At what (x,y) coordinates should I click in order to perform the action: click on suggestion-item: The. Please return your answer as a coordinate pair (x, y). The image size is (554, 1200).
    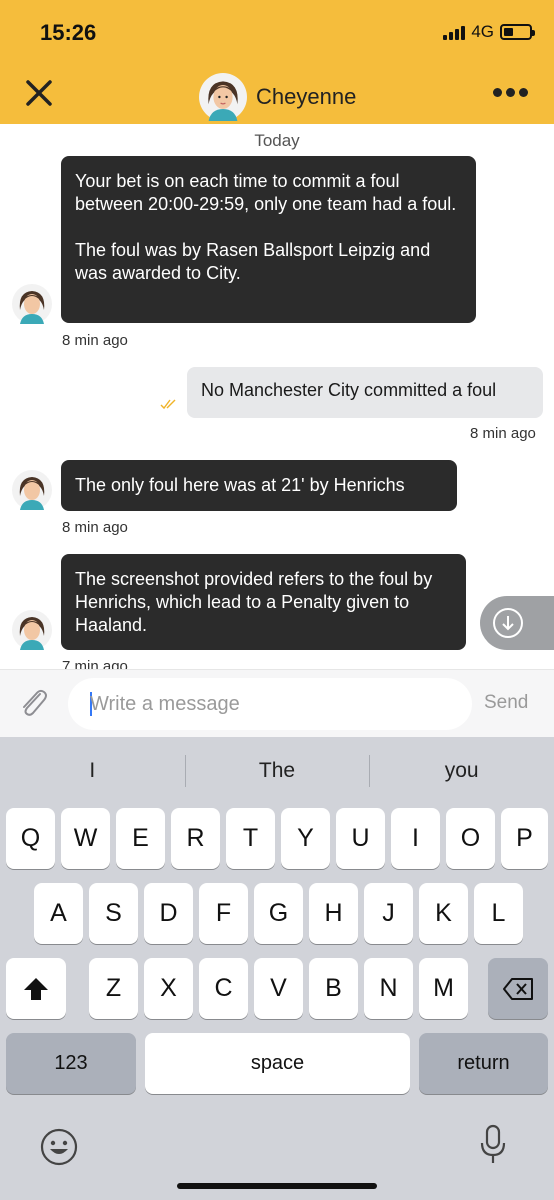
    Looking at the image, I should click on (277, 771).